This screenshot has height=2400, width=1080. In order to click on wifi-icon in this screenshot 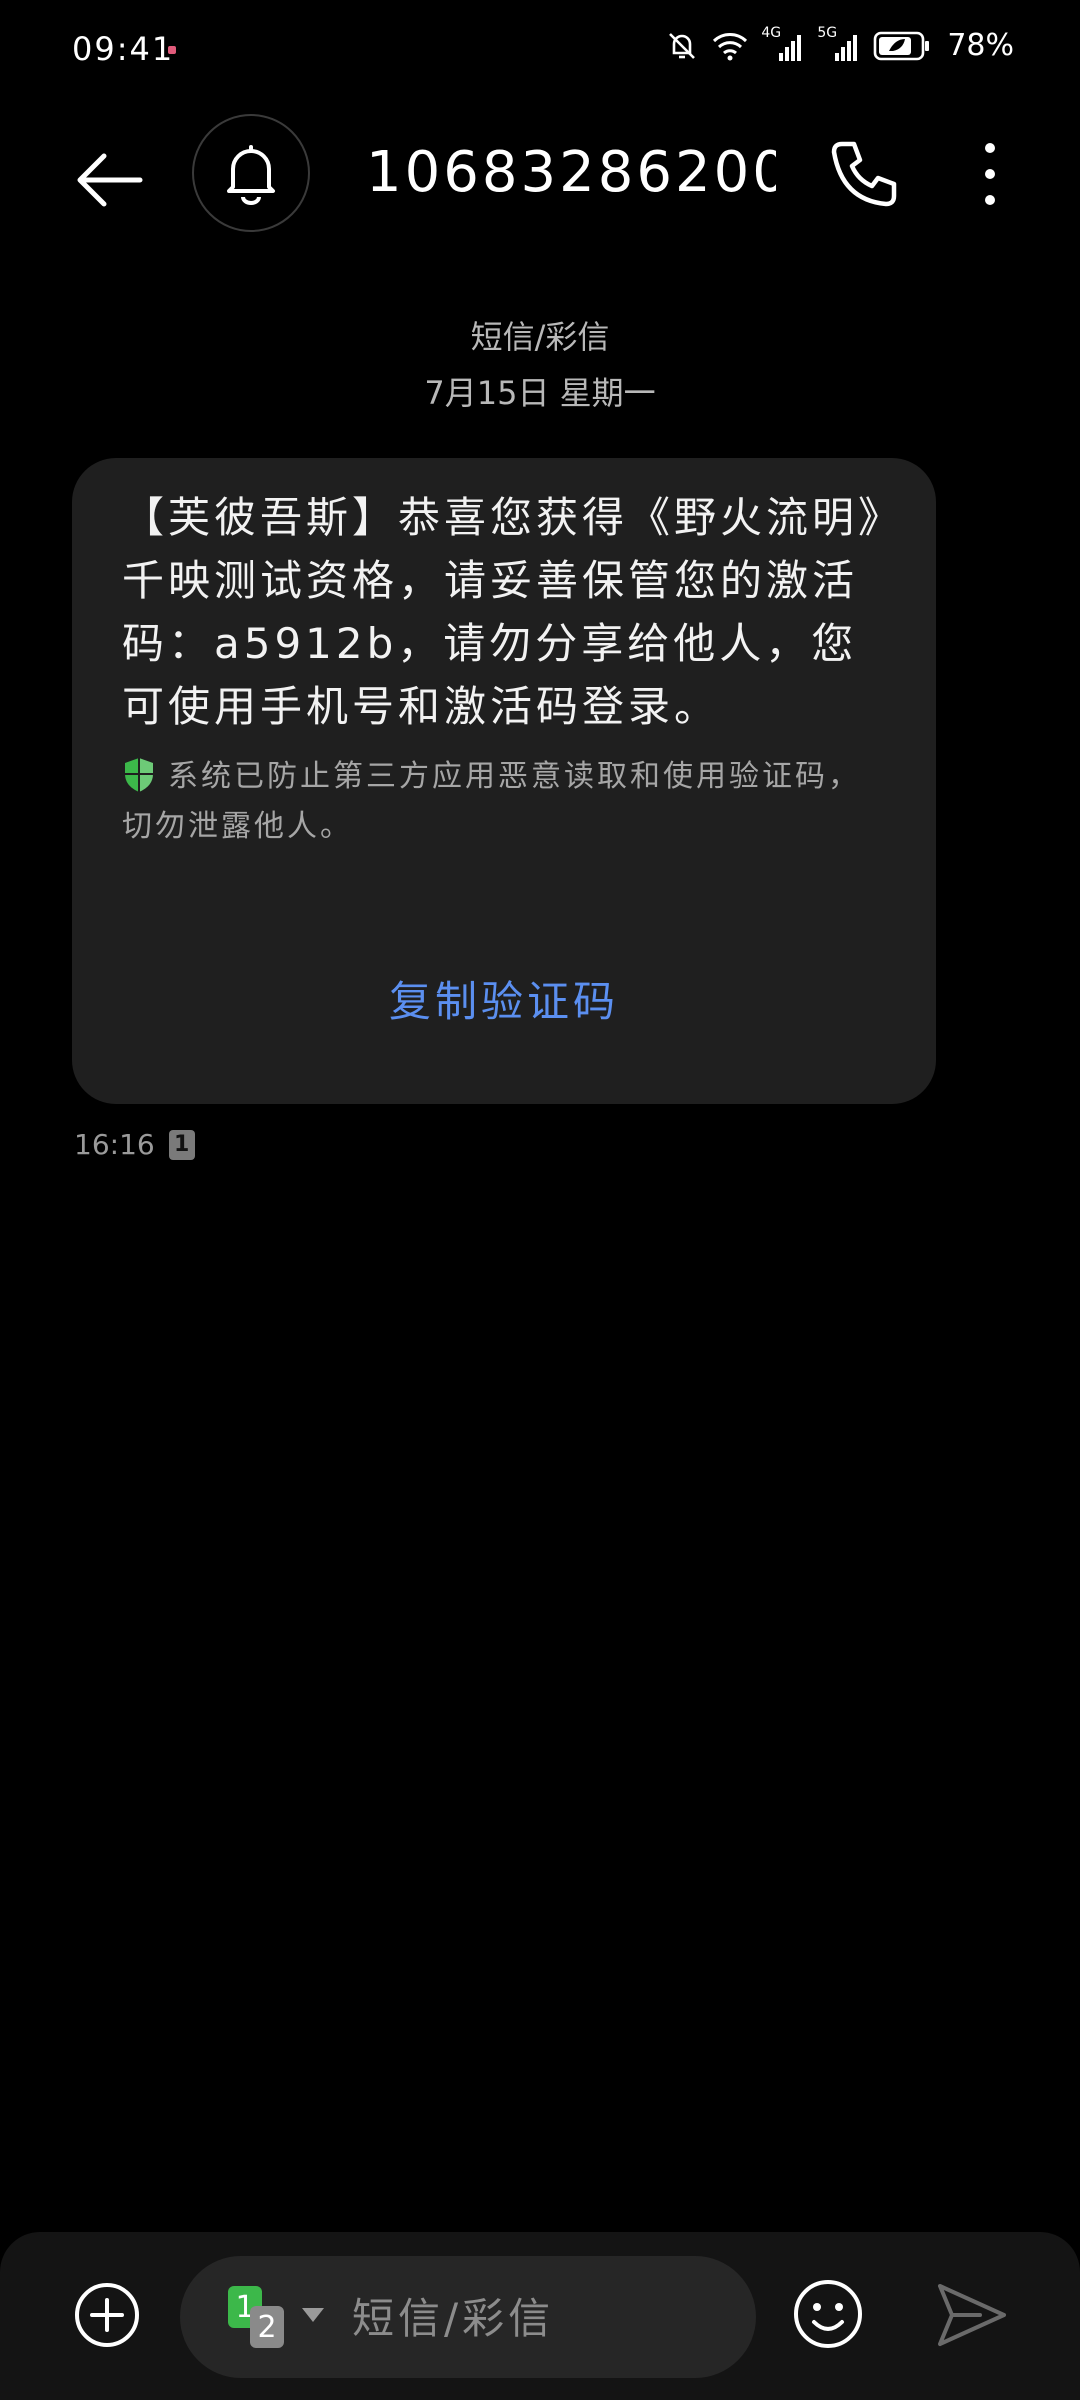, I will do `click(730, 46)`.